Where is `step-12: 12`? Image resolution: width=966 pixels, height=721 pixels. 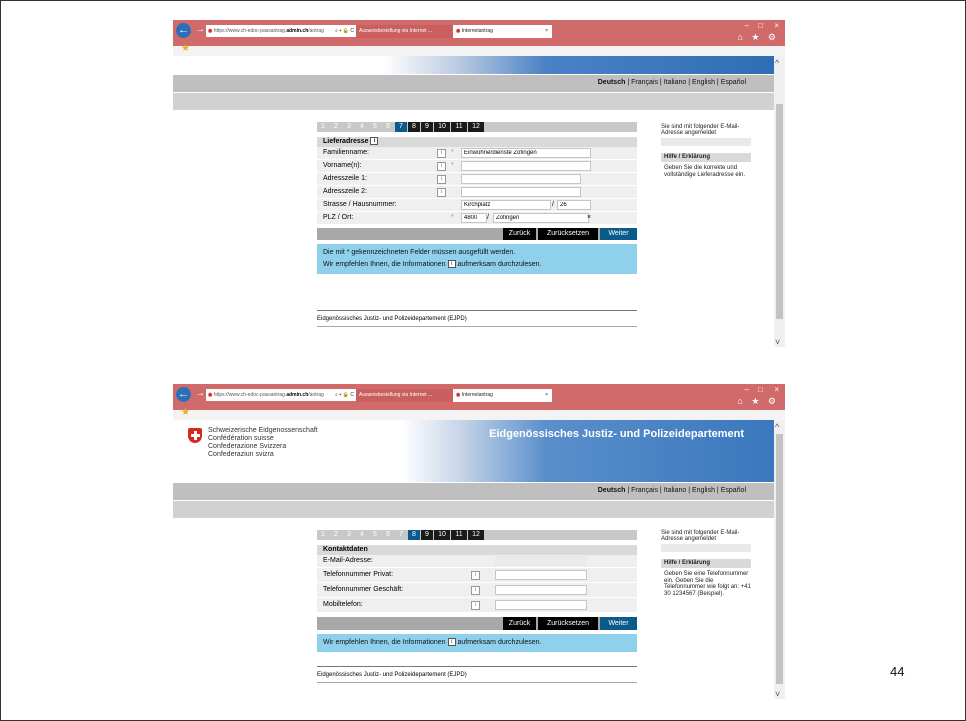 step-12: 12 is located at coordinates (476, 127).